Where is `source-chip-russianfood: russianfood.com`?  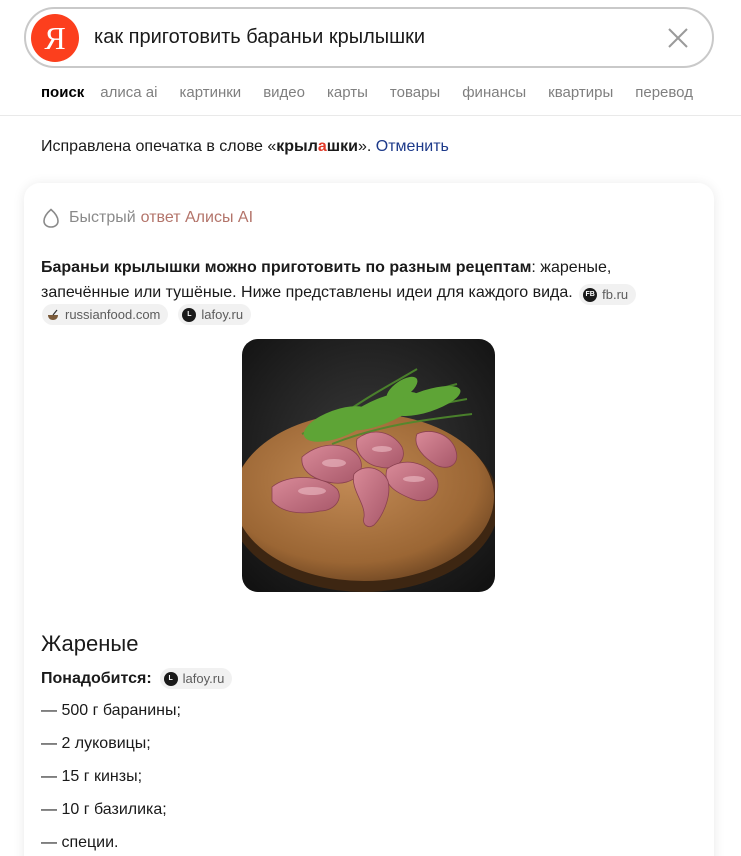 source-chip-russianfood: russianfood.com is located at coordinates (105, 314).